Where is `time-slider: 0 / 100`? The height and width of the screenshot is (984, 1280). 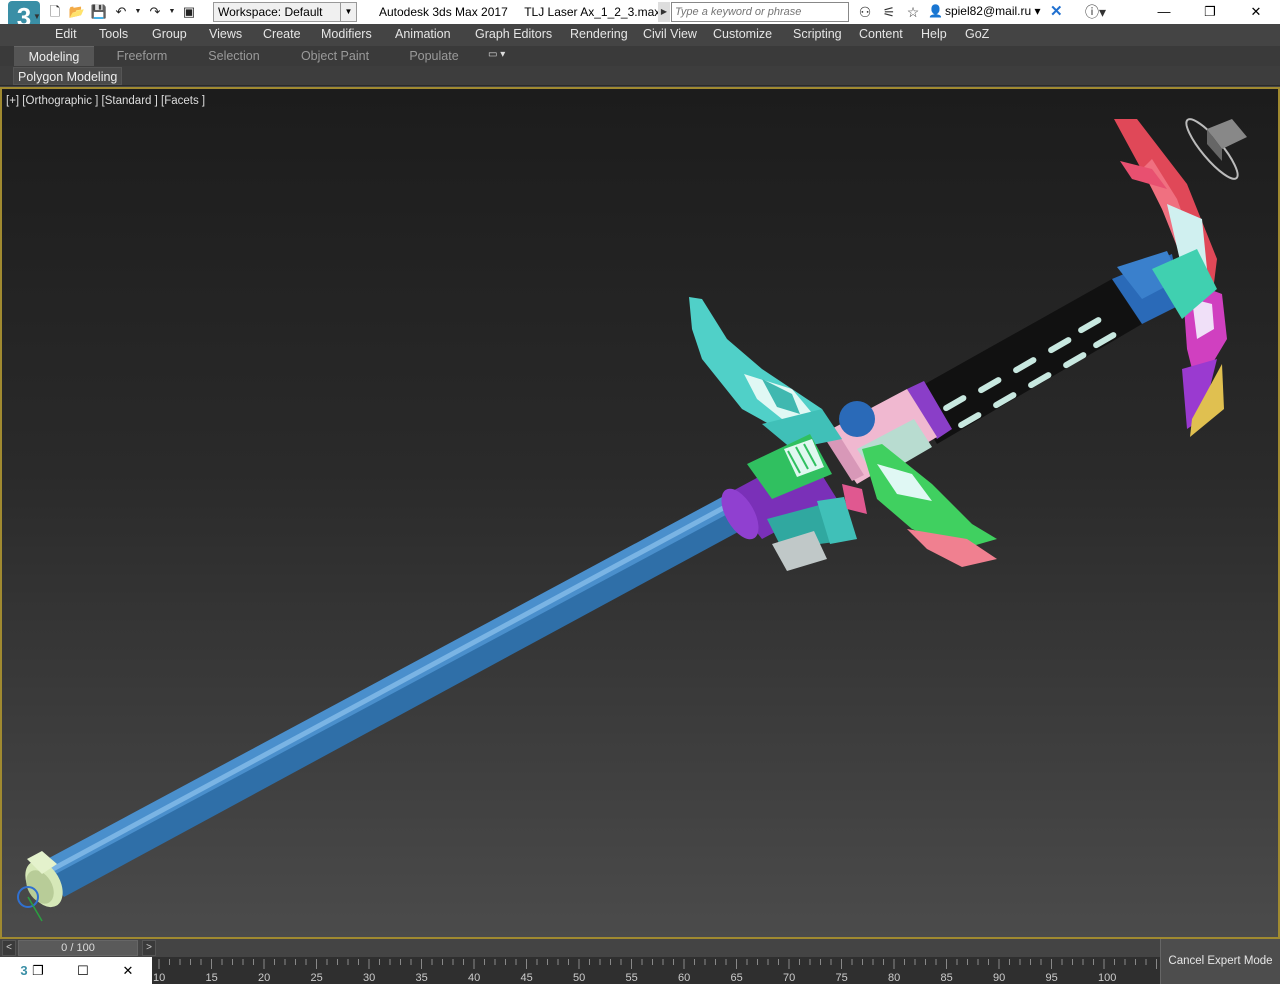
time-slider: 0 / 100 is located at coordinates (78, 948).